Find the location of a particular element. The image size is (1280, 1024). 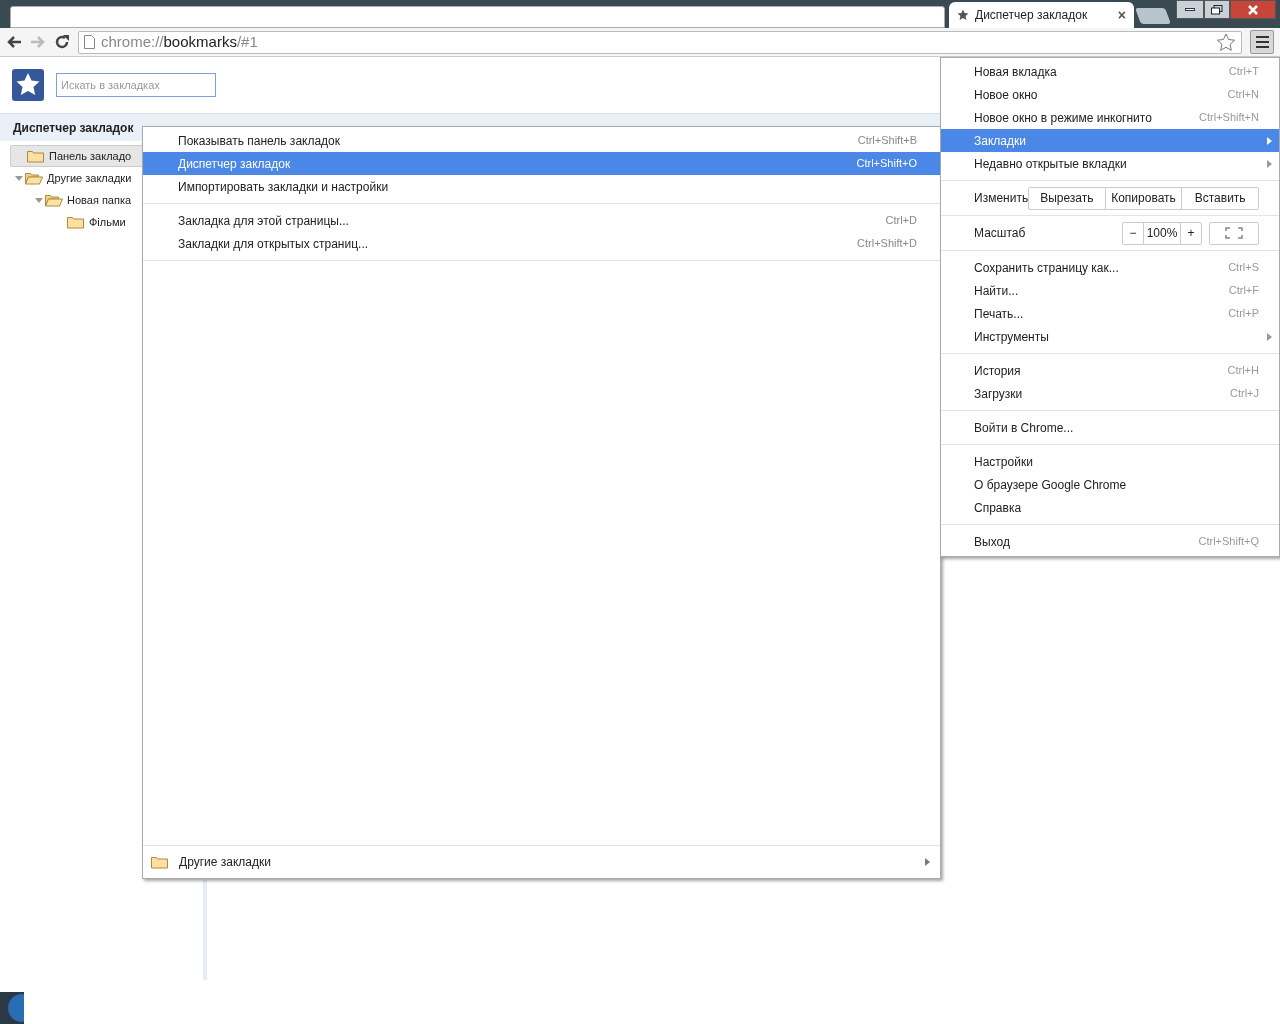

menu-item: Новая вкладка Ctrl+T is located at coordinates (1110, 71).